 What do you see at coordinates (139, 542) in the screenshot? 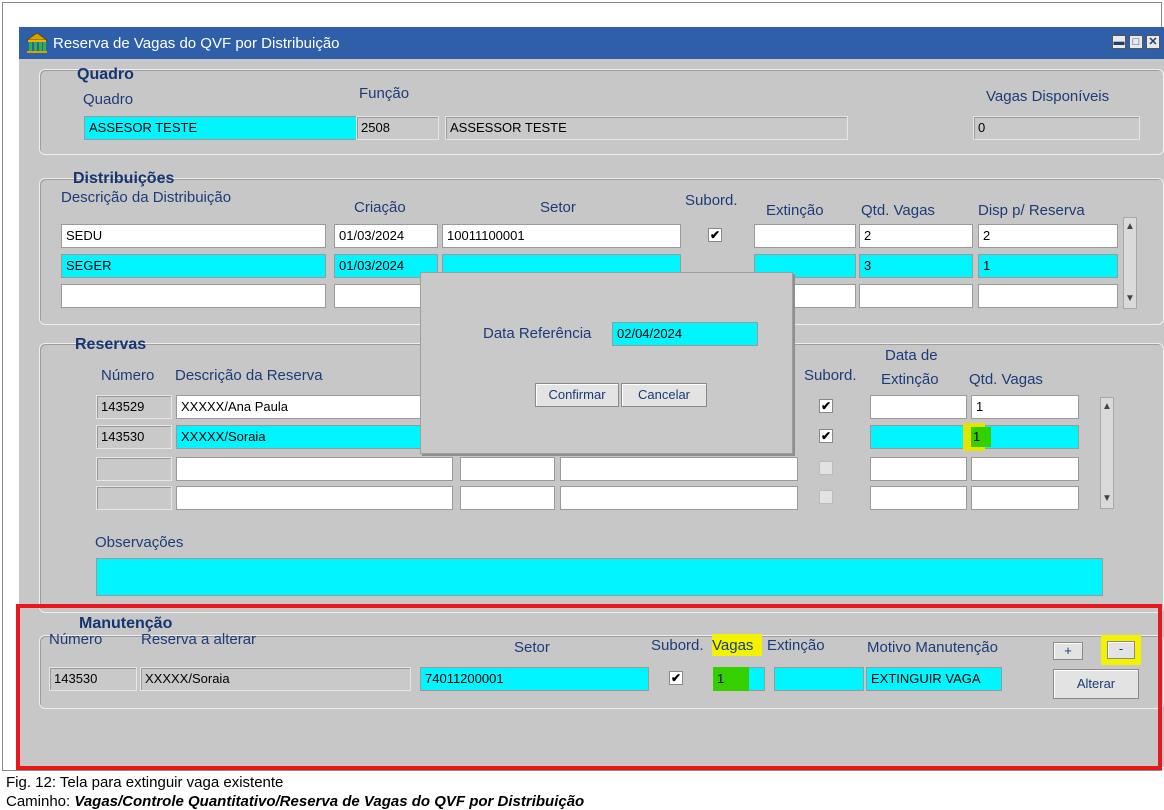
I see `observacoes-label: Observações` at bounding box center [139, 542].